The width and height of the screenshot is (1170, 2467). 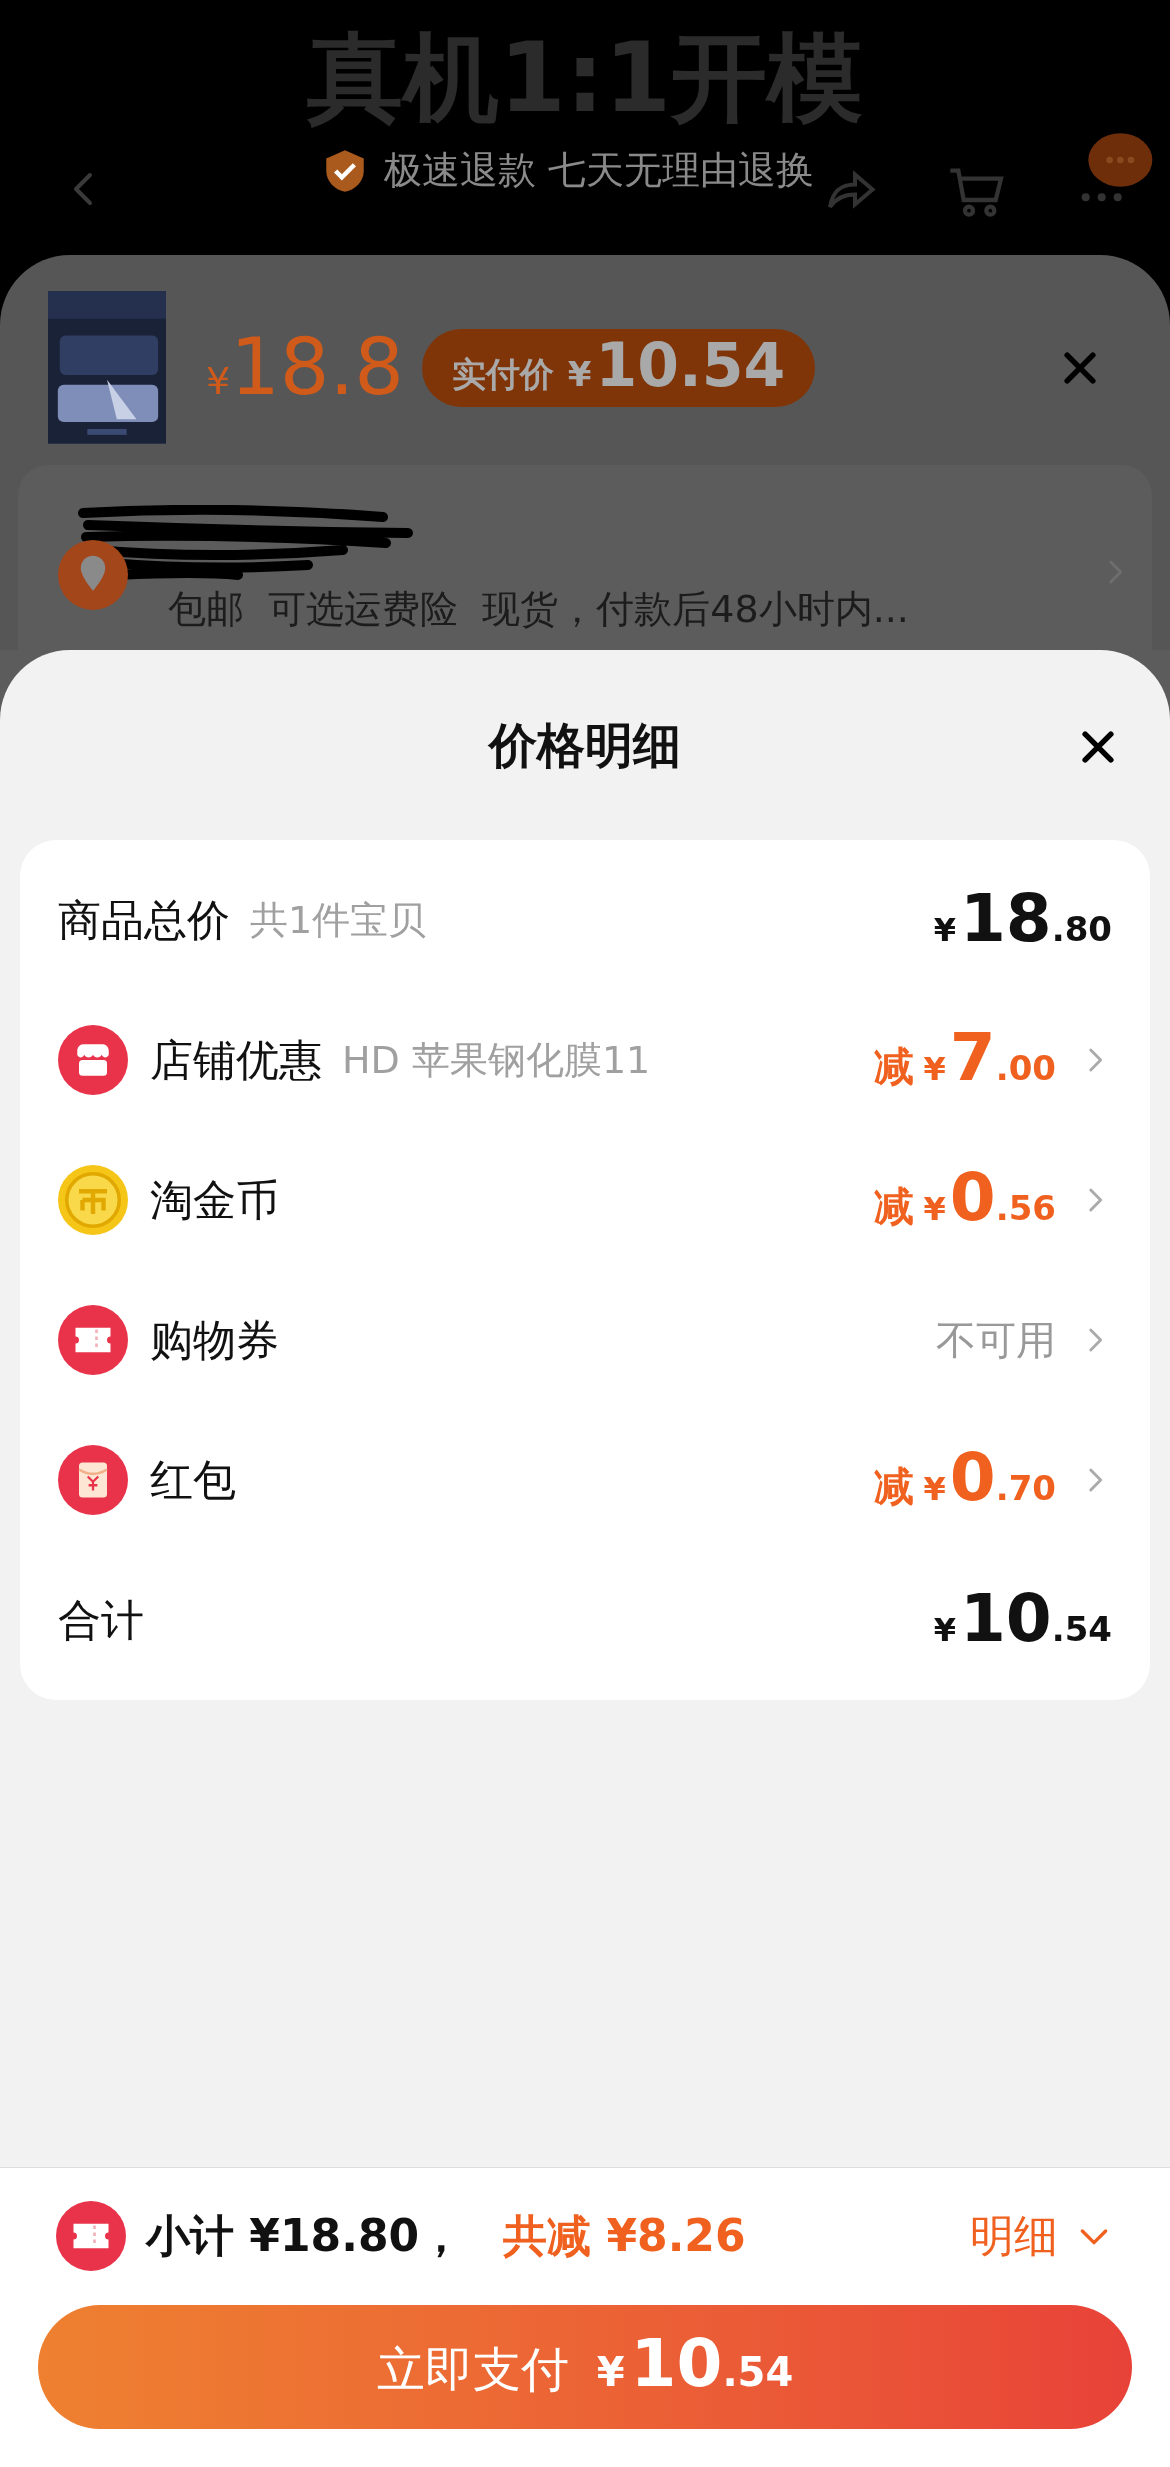 What do you see at coordinates (305, 2235) in the screenshot?
I see `subtotal-text: 小计 ¥18.80，` at bounding box center [305, 2235].